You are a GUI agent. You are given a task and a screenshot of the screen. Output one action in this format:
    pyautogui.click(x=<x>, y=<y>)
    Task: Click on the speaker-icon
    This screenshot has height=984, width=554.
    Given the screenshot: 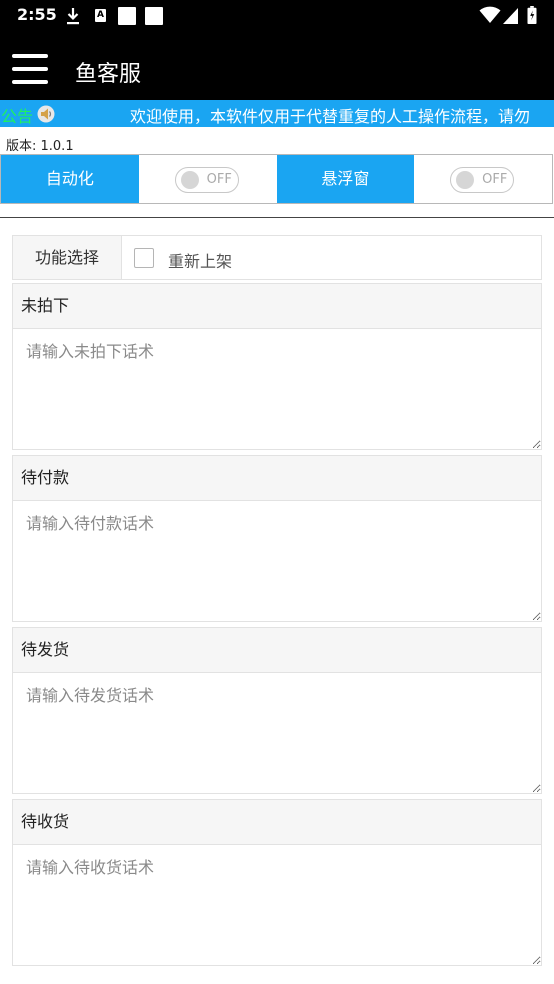 What is the action you would take?
    pyautogui.click(x=46, y=114)
    